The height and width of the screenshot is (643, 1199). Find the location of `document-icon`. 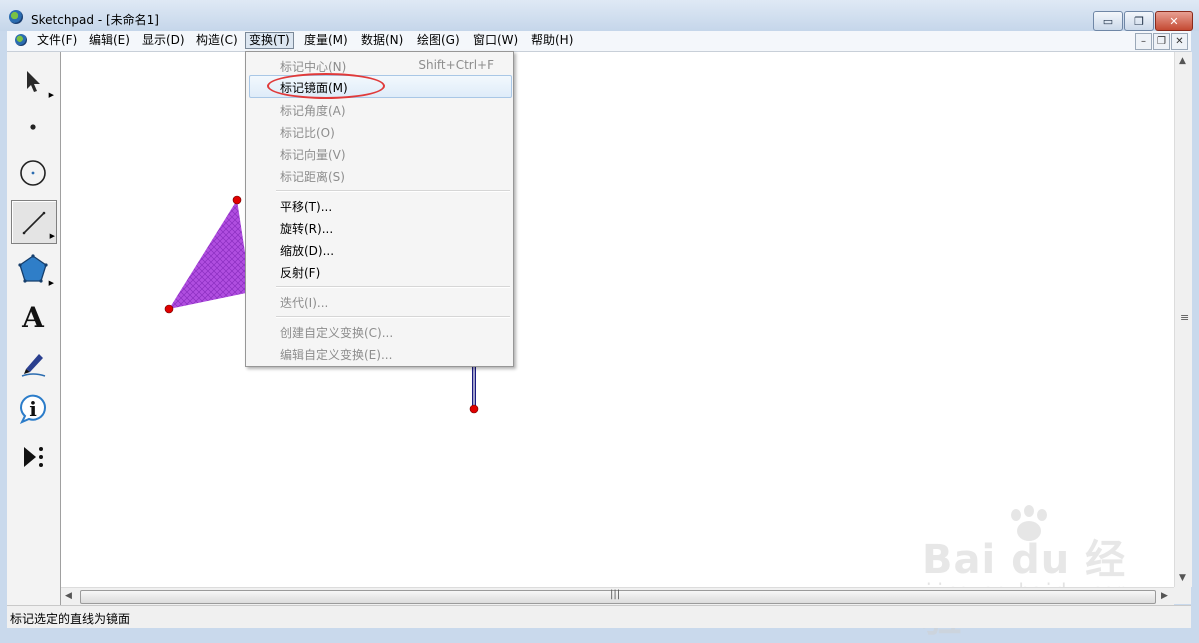

document-icon is located at coordinates (21, 40).